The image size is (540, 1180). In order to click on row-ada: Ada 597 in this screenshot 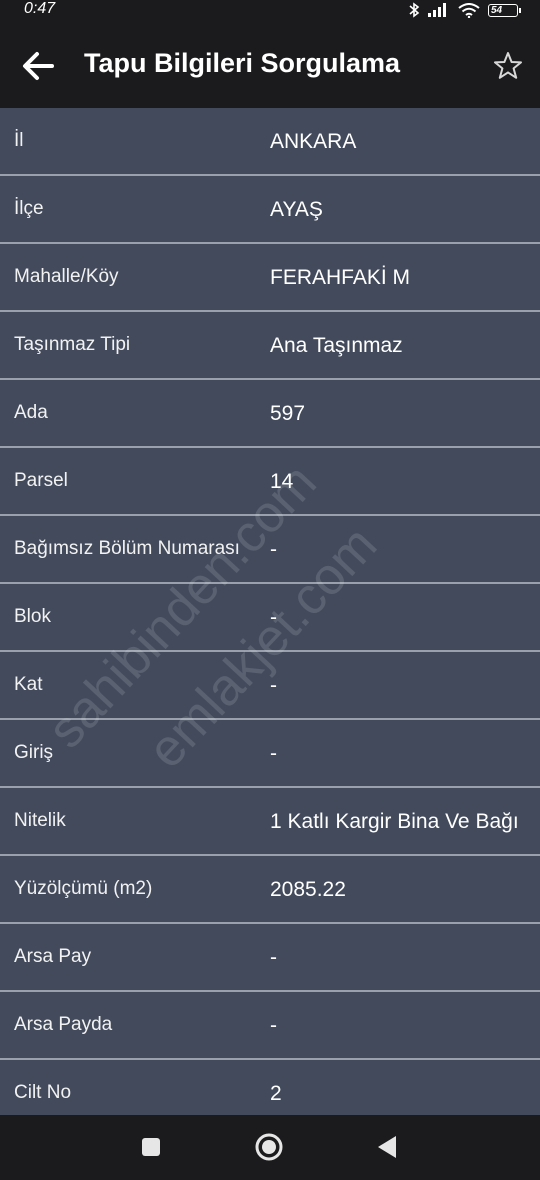, I will do `click(270, 414)`.